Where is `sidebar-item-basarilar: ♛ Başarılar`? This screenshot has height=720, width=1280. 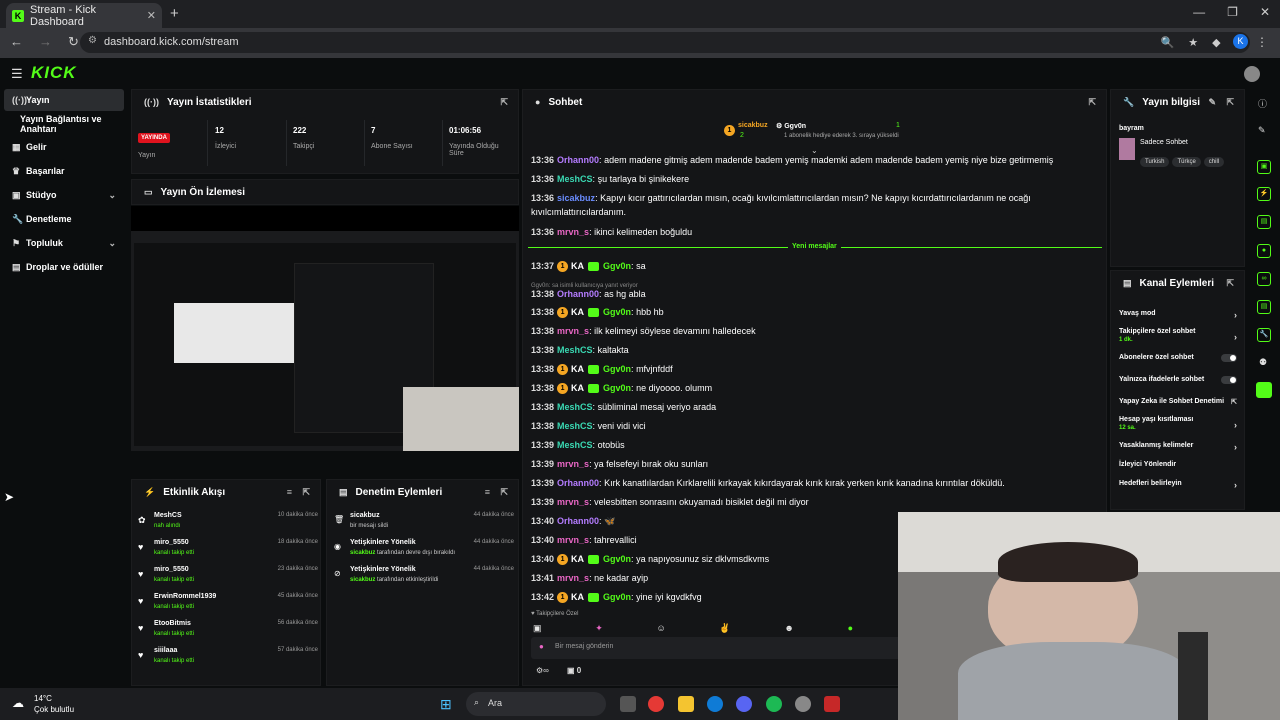 sidebar-item-basarilar: ♛ Başarılar is located at coordinates (64, 171).